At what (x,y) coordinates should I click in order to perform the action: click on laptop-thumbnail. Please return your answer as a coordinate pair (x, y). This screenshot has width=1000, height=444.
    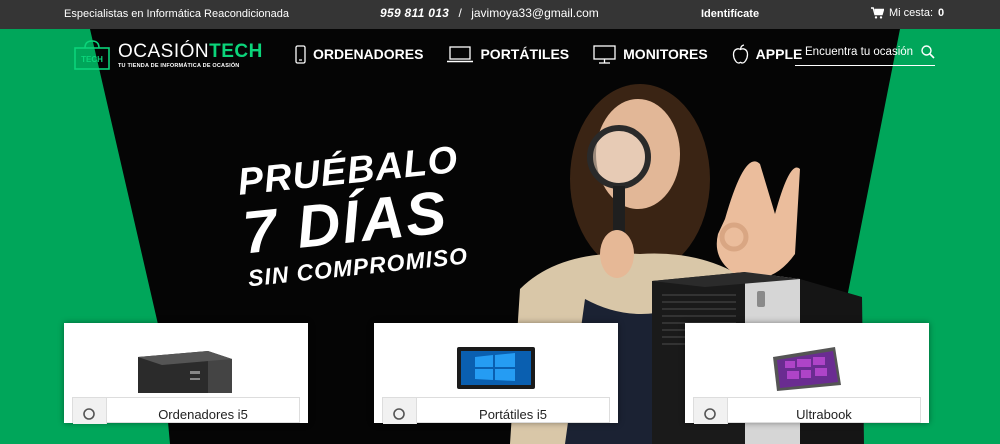
    Looking at the image, I should click on (496, 368).